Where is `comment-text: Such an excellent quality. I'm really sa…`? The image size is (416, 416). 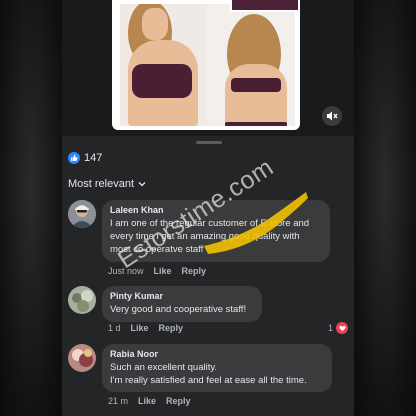 comment-text: Such an excellent quality. I'm really sa… is located at coordinates (208, 374).